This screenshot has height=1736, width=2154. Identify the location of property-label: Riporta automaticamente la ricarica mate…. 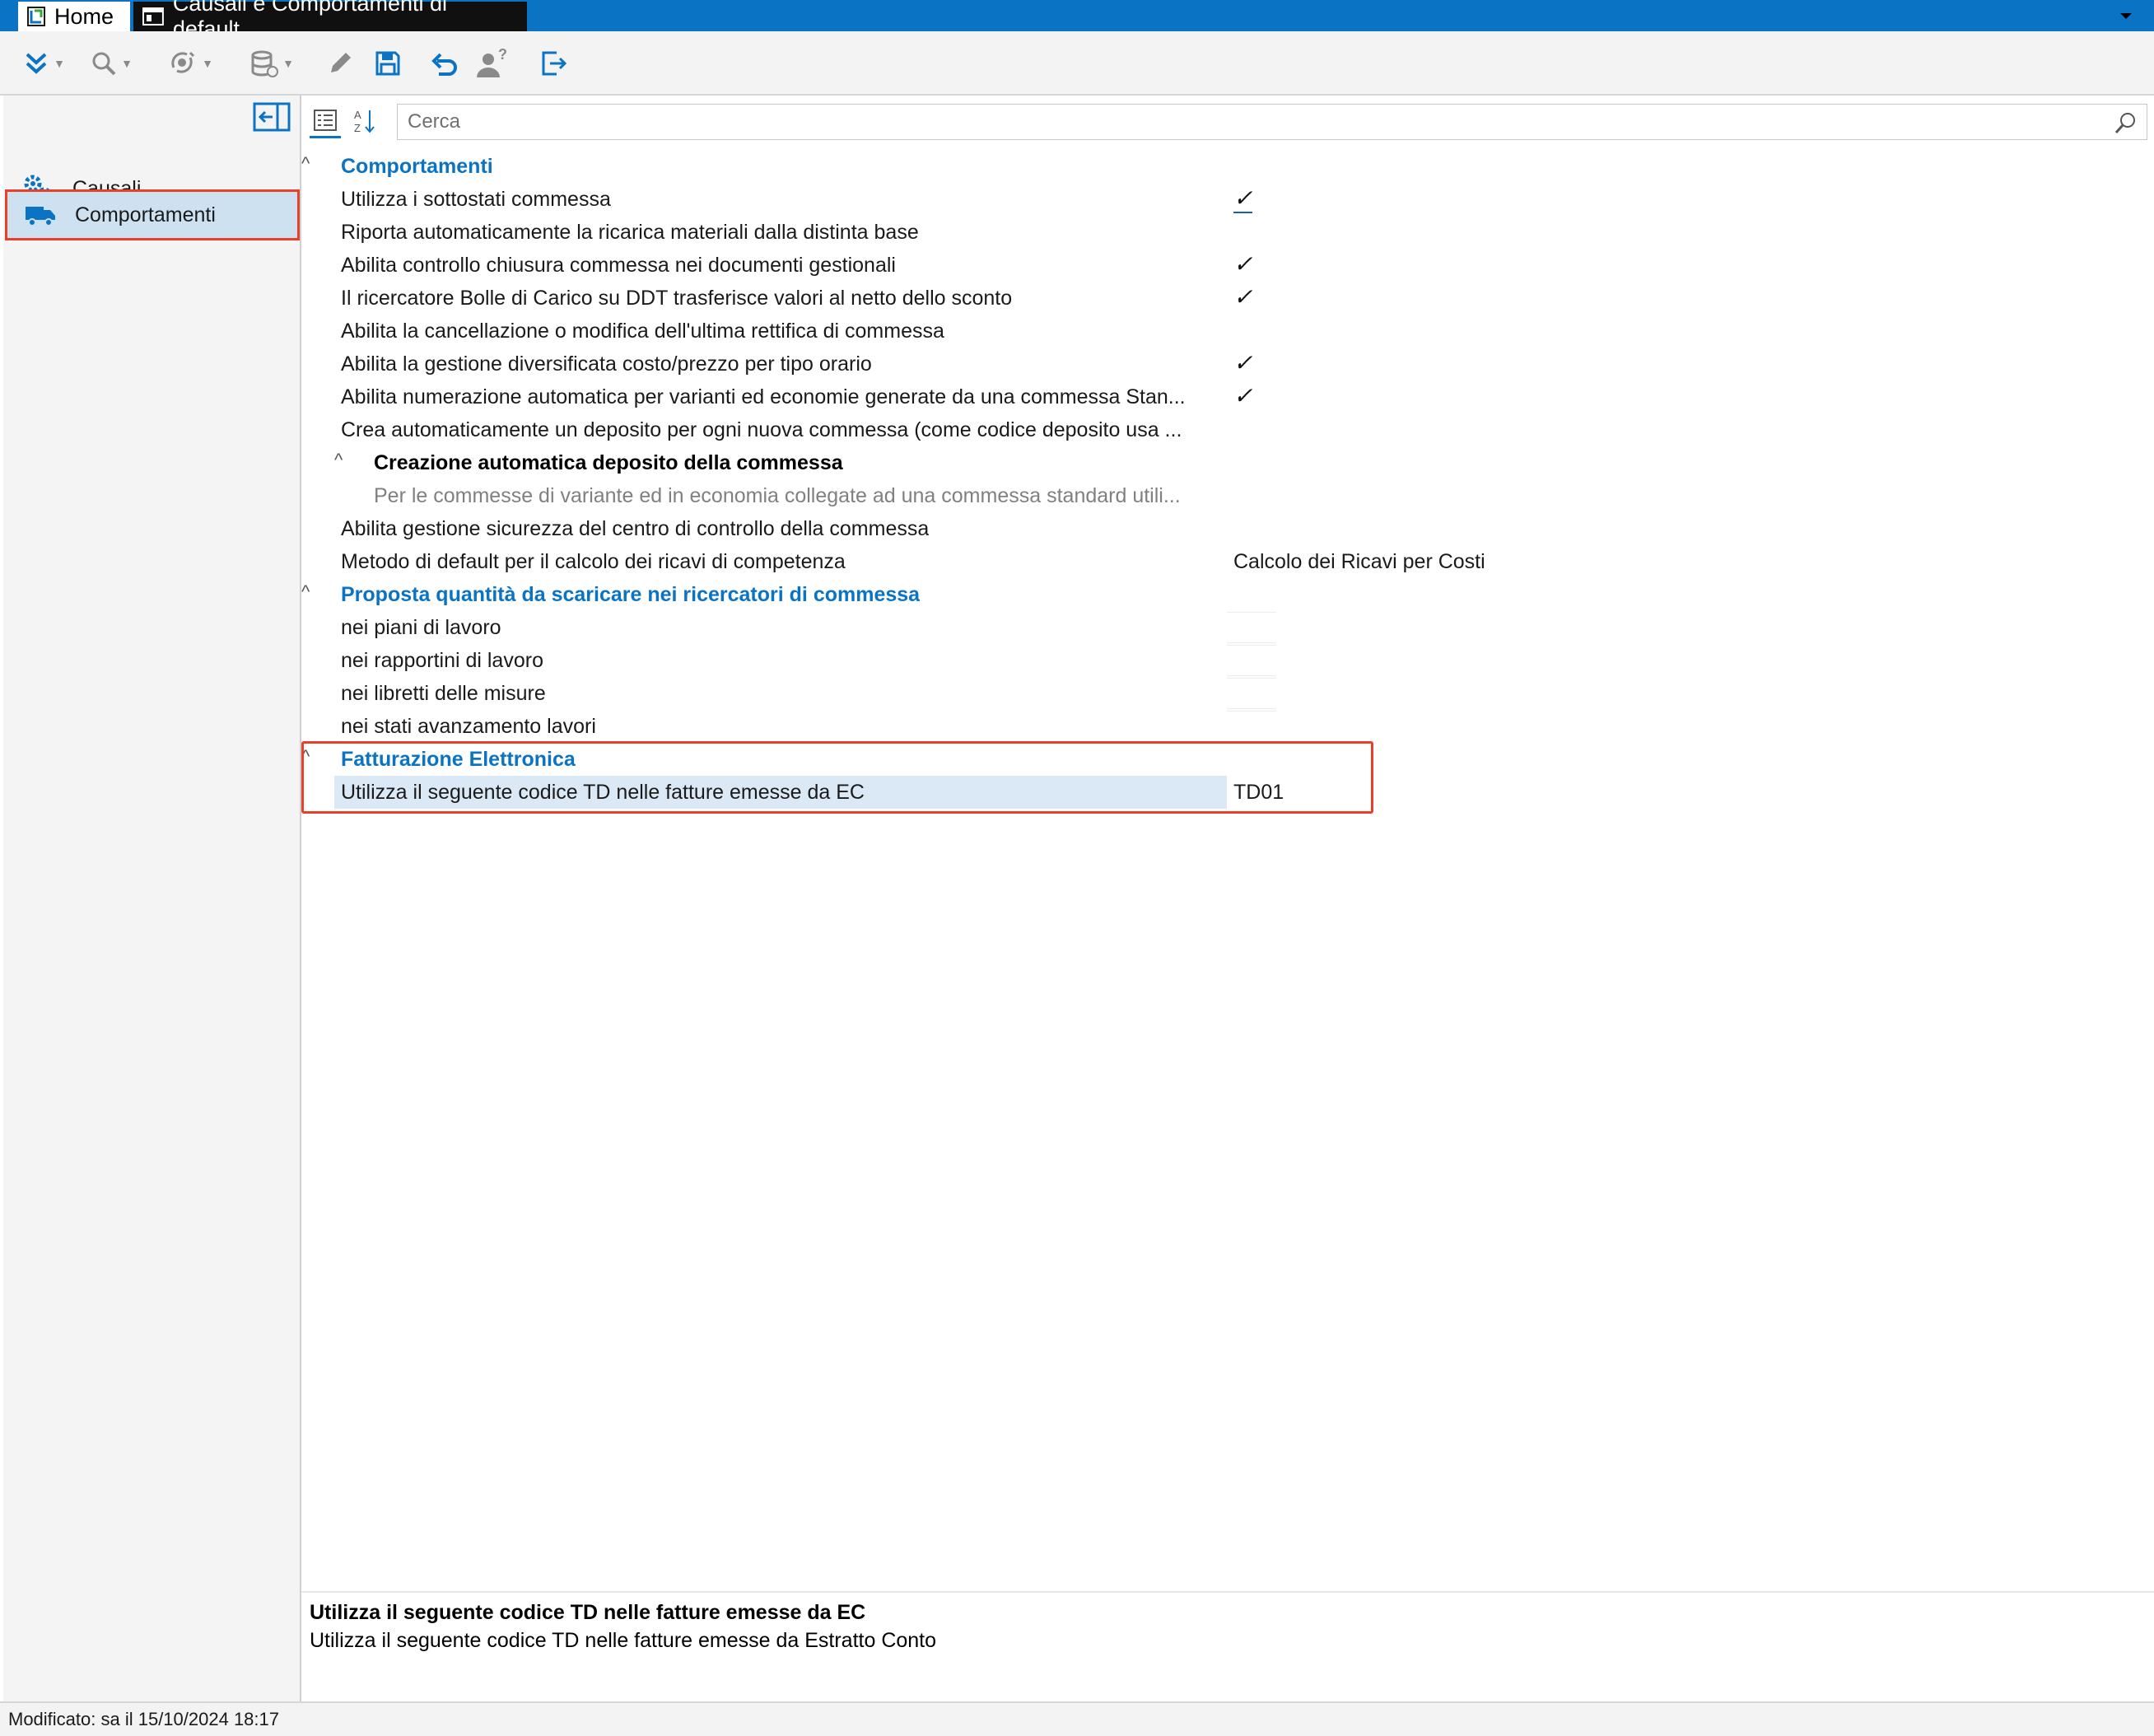
(630, 232).